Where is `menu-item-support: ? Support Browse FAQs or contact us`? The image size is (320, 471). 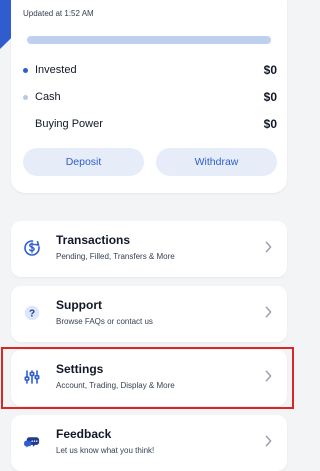 menu-item-support: ? Support Browse FAQs or contact us is located at coordinates (149, 314).